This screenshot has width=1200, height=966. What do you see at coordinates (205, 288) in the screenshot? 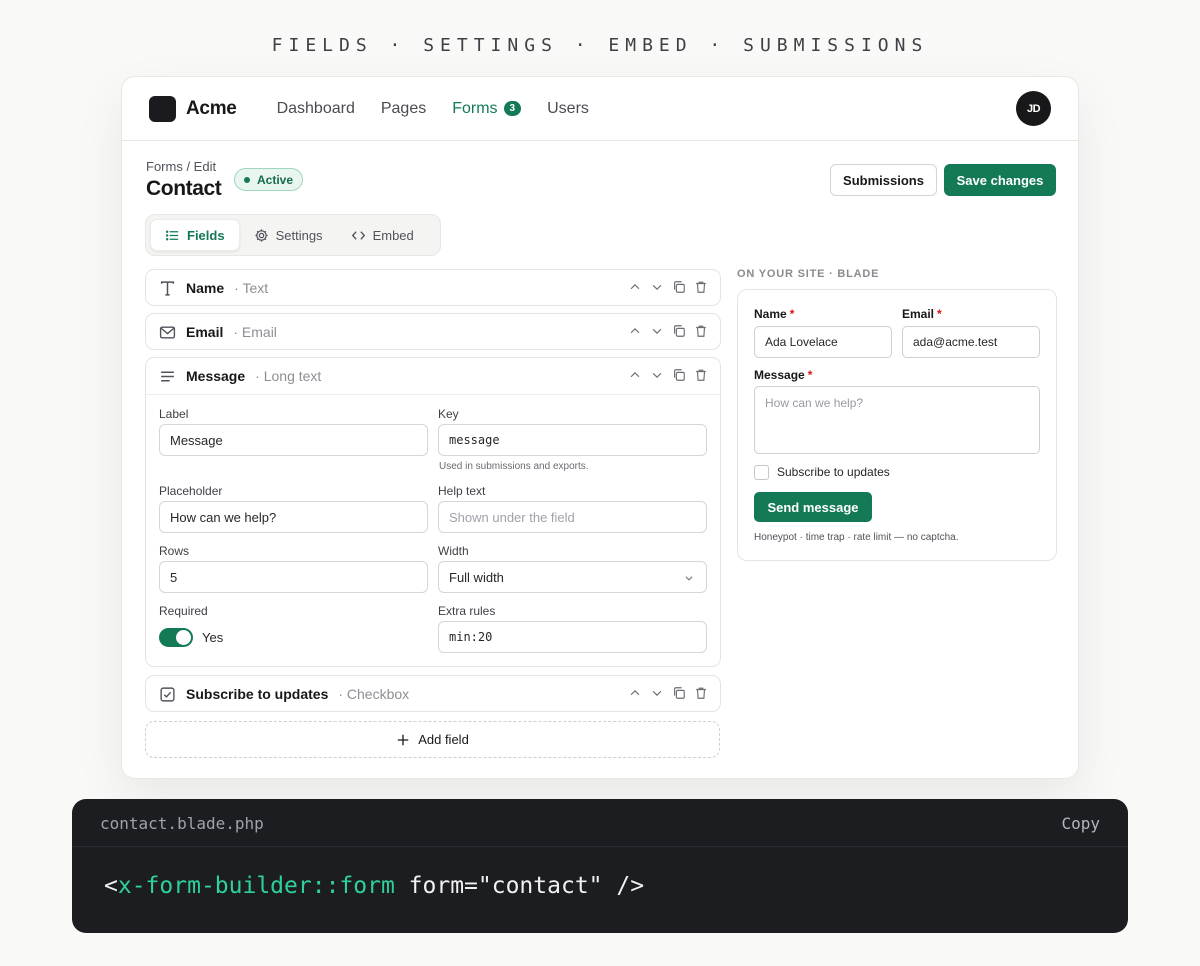
I see `field-name: Name` at bounding box center [205, 288].